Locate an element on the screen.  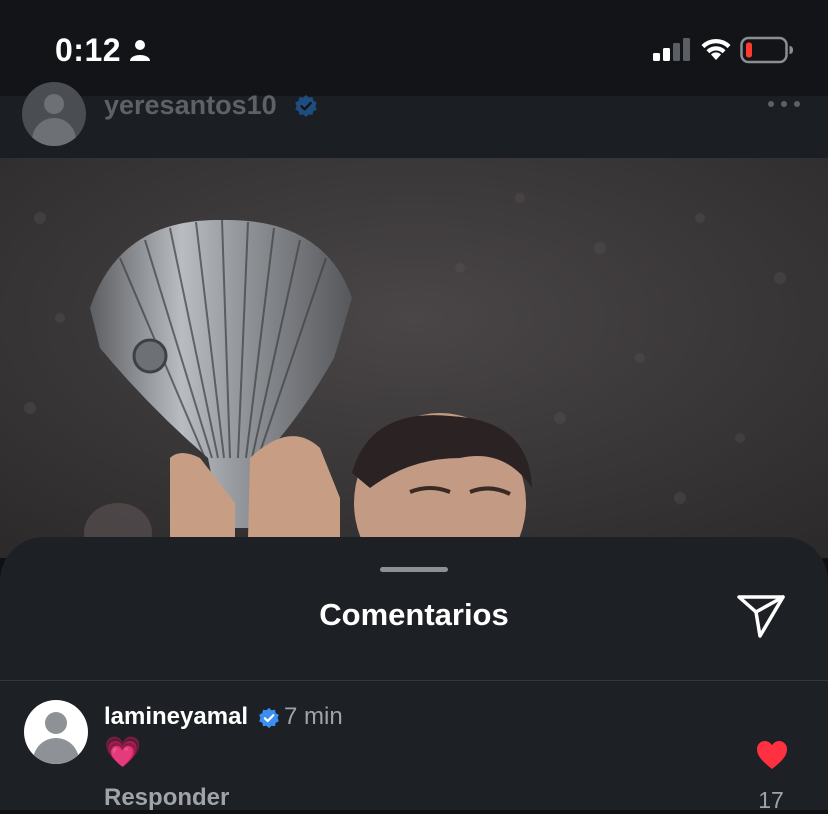
signal-icon is located at coordinates (671, 49).